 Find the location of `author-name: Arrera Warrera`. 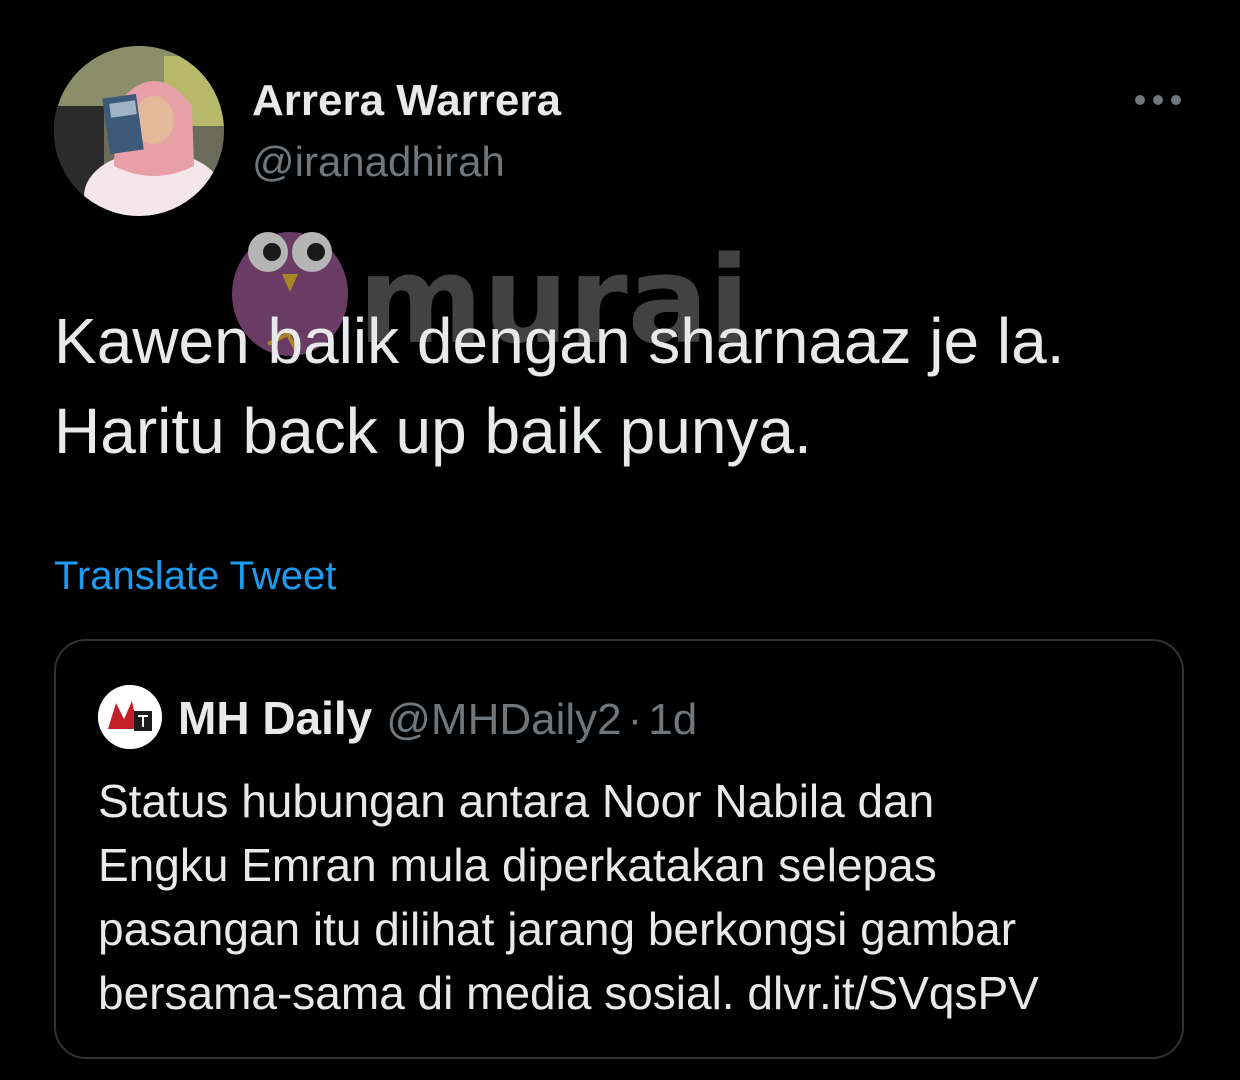

author-name: Arrera Warrera is located at coordinates (406, 101).